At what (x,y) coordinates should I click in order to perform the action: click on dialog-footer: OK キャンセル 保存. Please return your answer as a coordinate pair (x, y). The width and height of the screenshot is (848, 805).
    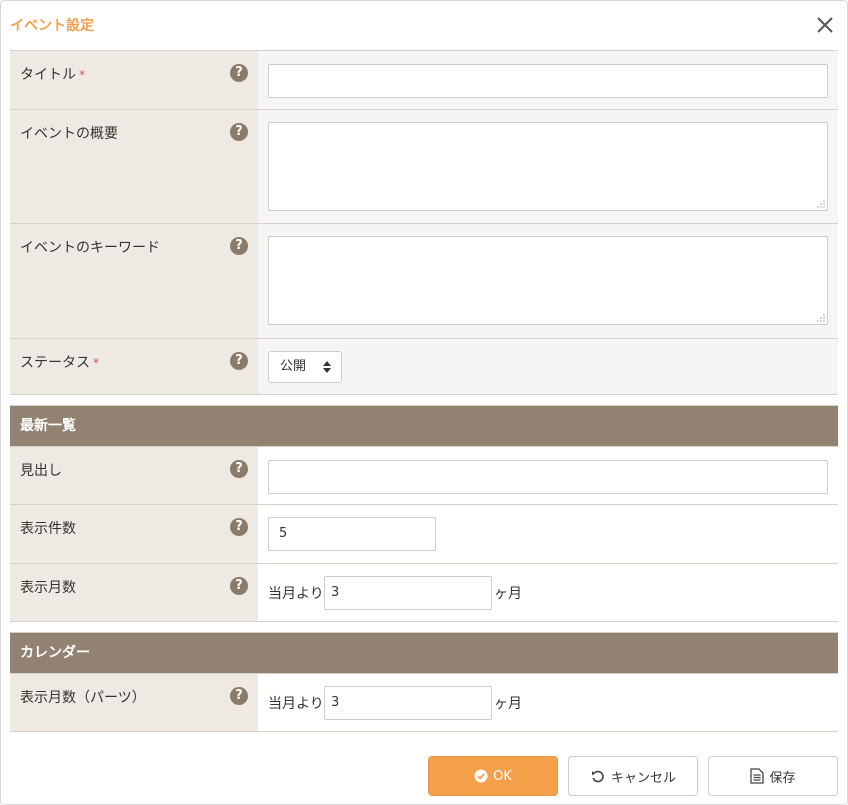
    Looking at the image, I should click on (424, 776).